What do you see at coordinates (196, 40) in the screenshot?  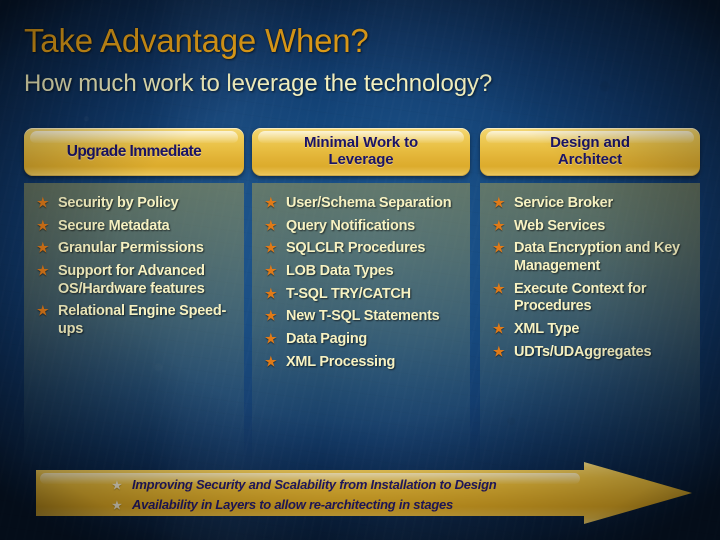 I see `slide-title: Take Advantage When?` at bounding box center [196, 40].